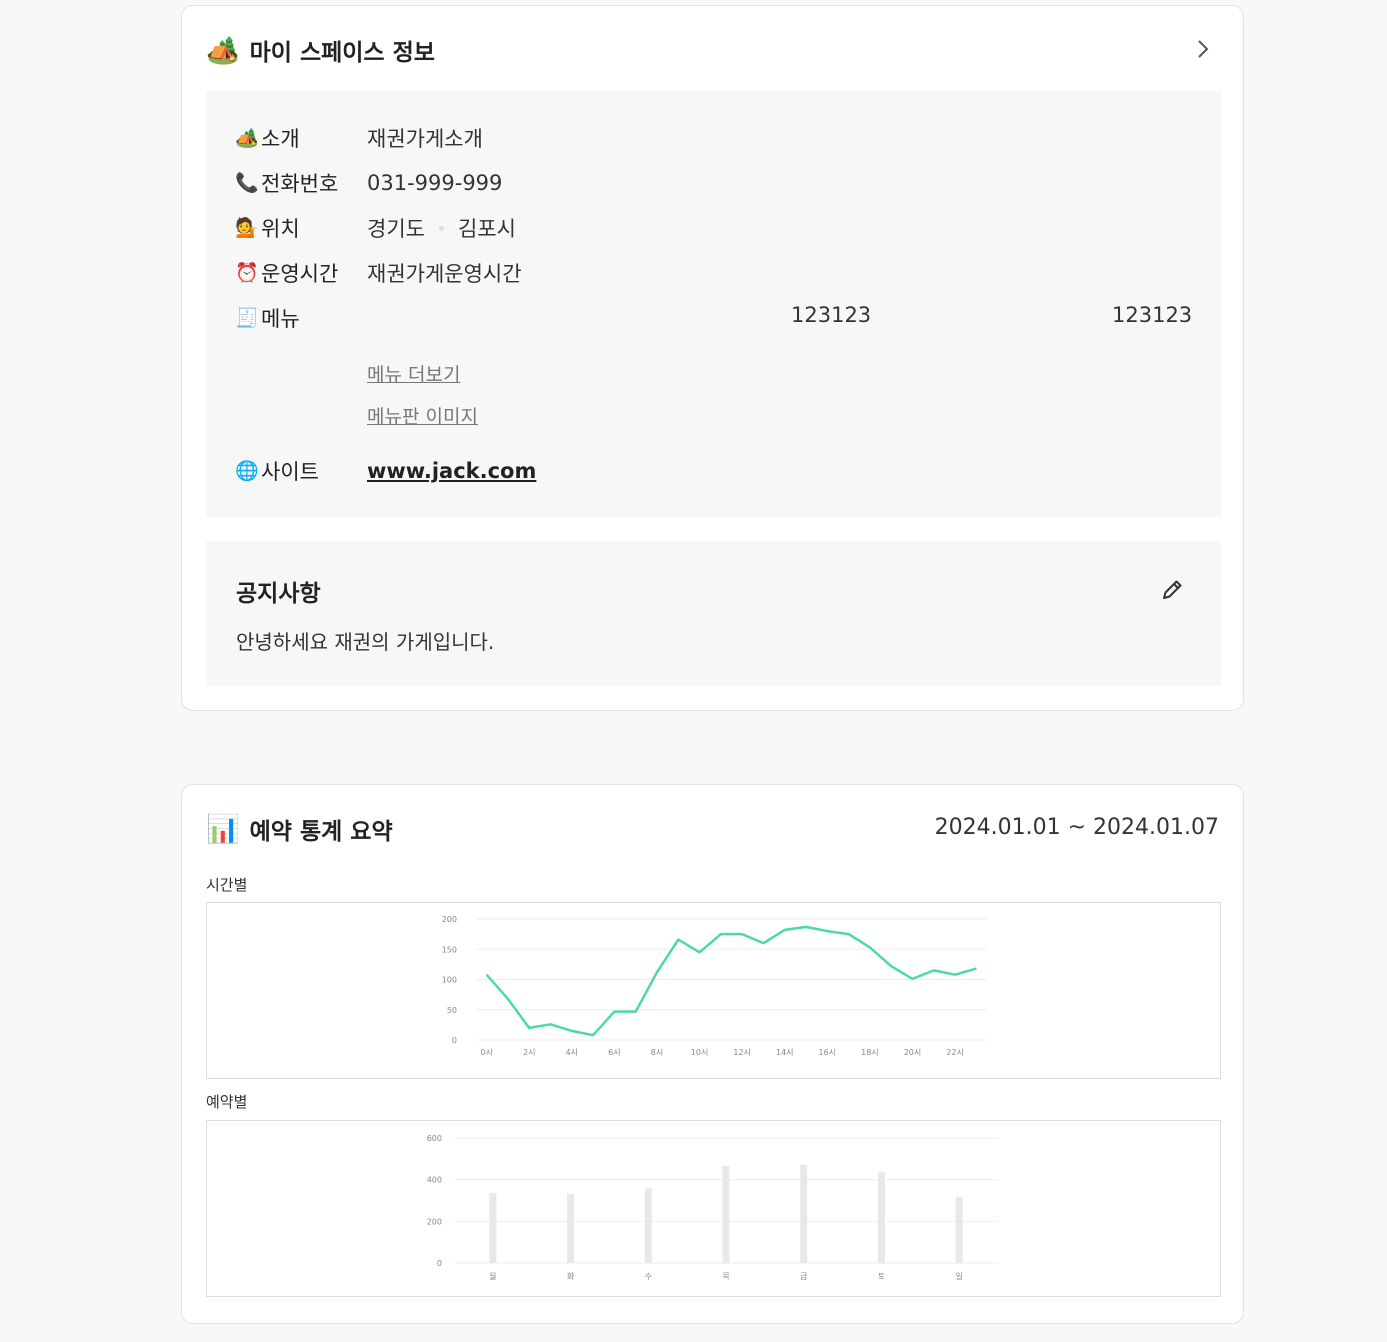 The height and width of the screenshot is (1342, 1387). I want to click on intro-row: 🏕️ 소개 재권가게소개, so click(359, 138).